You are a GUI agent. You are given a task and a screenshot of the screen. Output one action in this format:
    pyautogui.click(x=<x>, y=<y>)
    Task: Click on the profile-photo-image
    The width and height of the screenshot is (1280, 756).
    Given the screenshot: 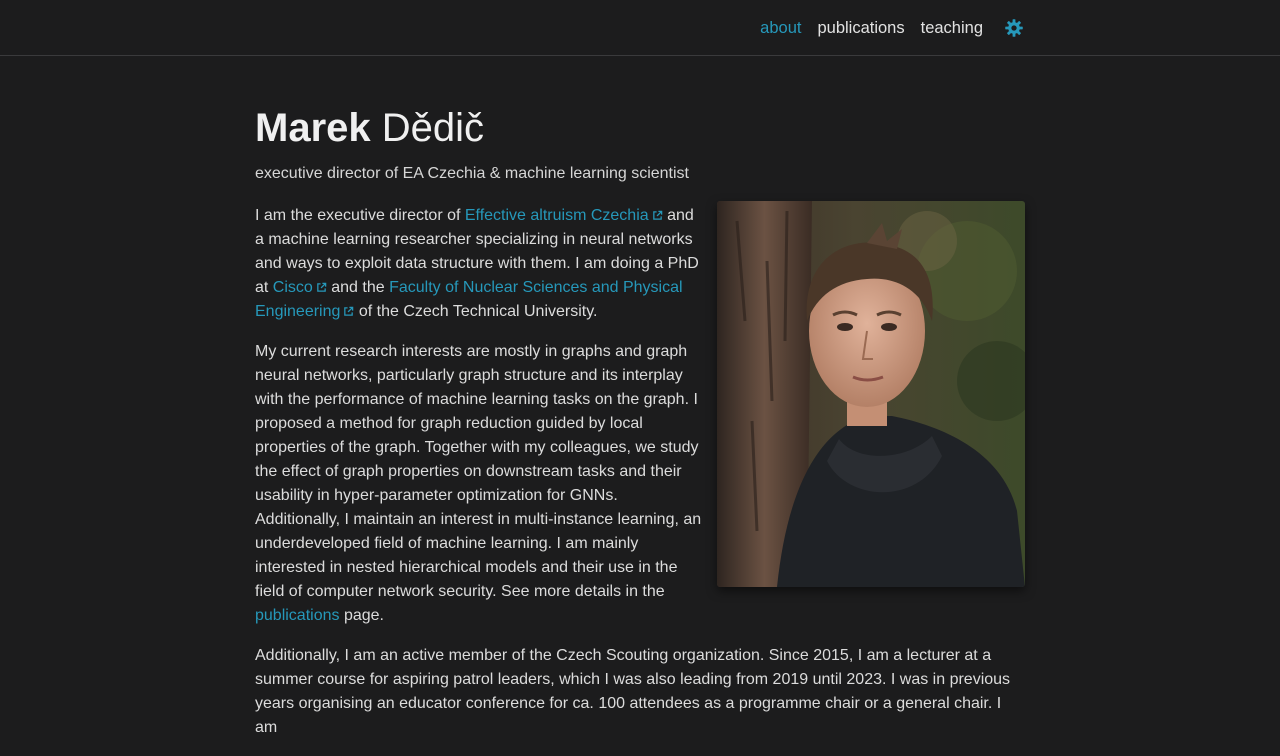 What is the action you would take?
    pyautogui.click(x=871, y=394)
    